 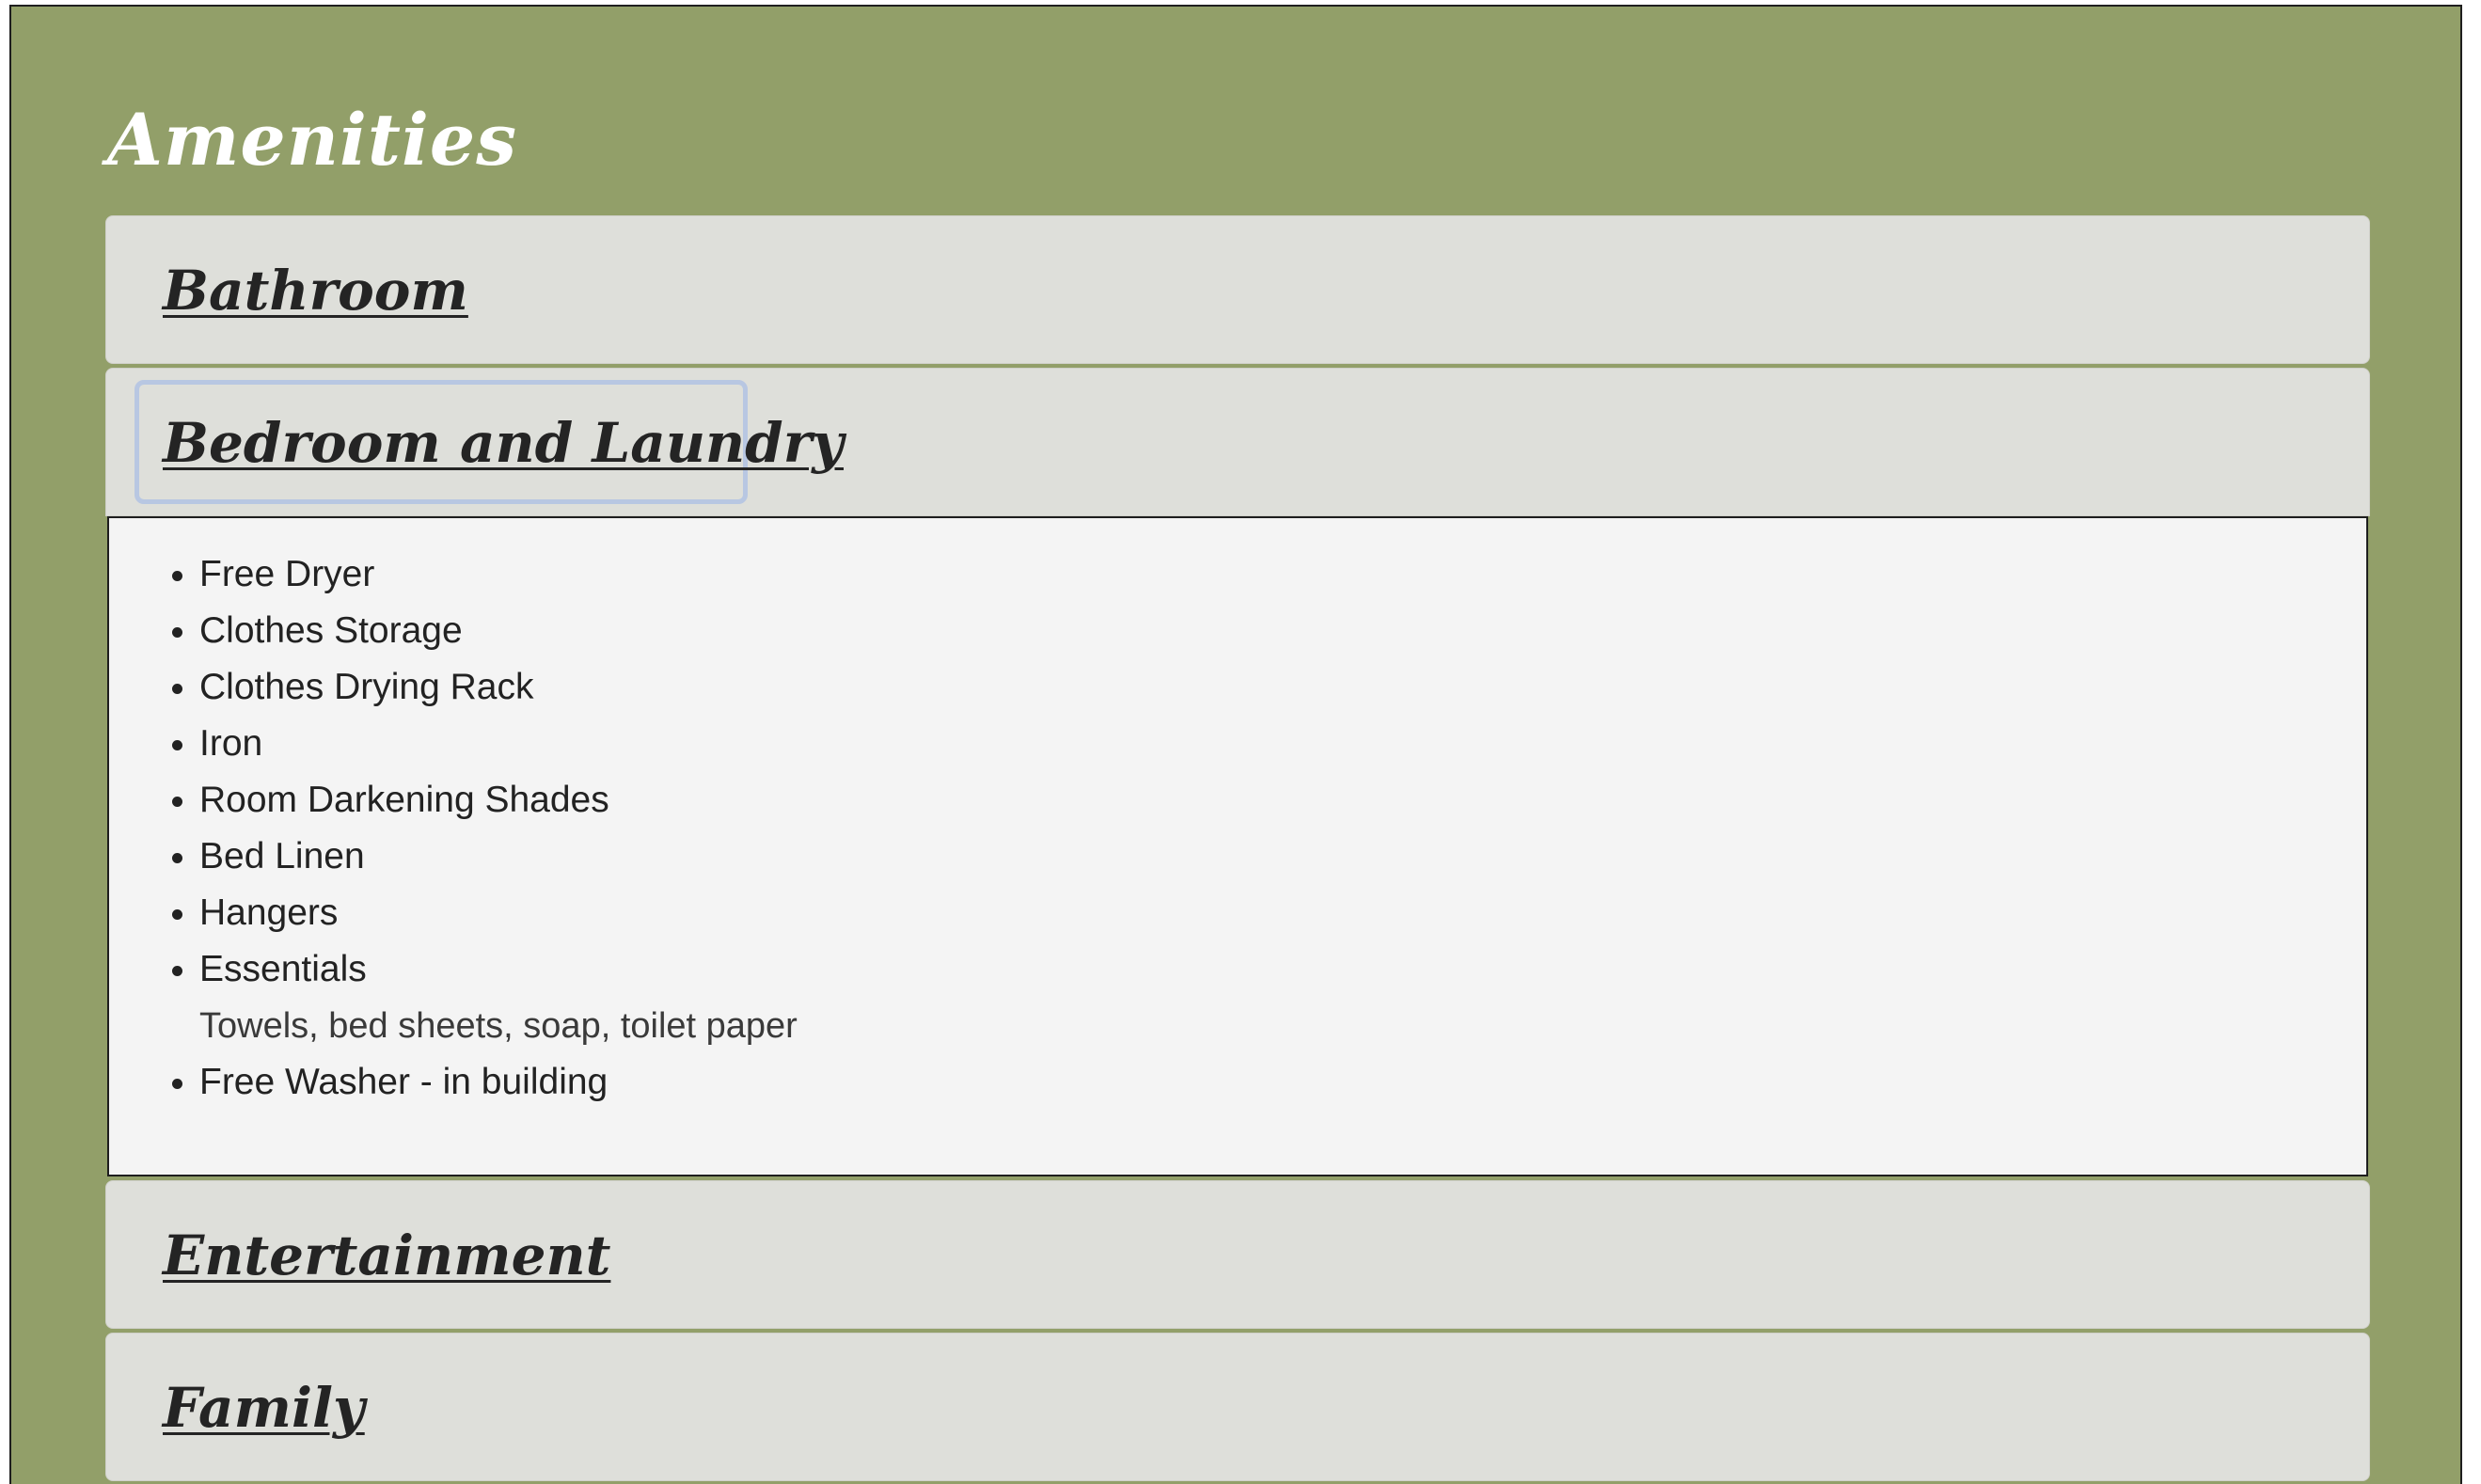 I want to click on family-toggle-link: Family, so click(x=264, y=1408).